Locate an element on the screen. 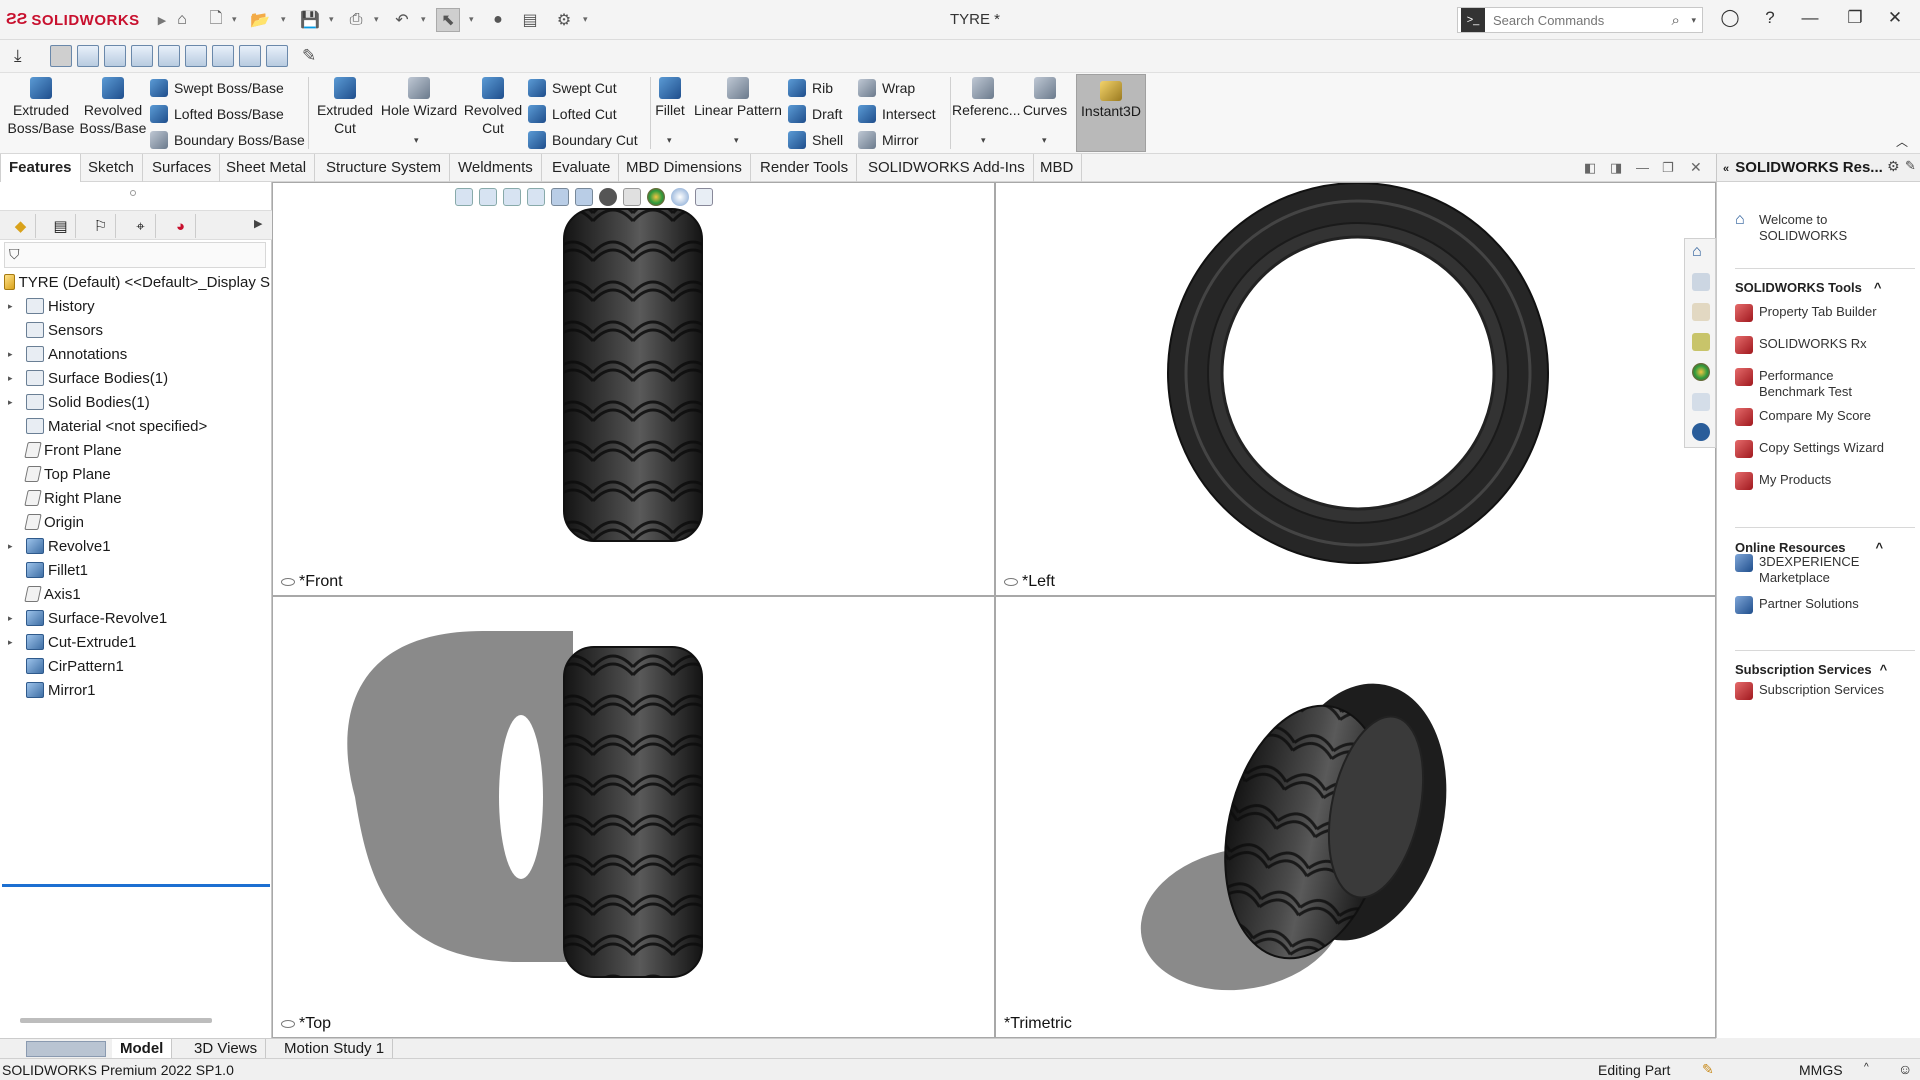  tab-render-tools: Render Tools is located at coordinates (805, 168).